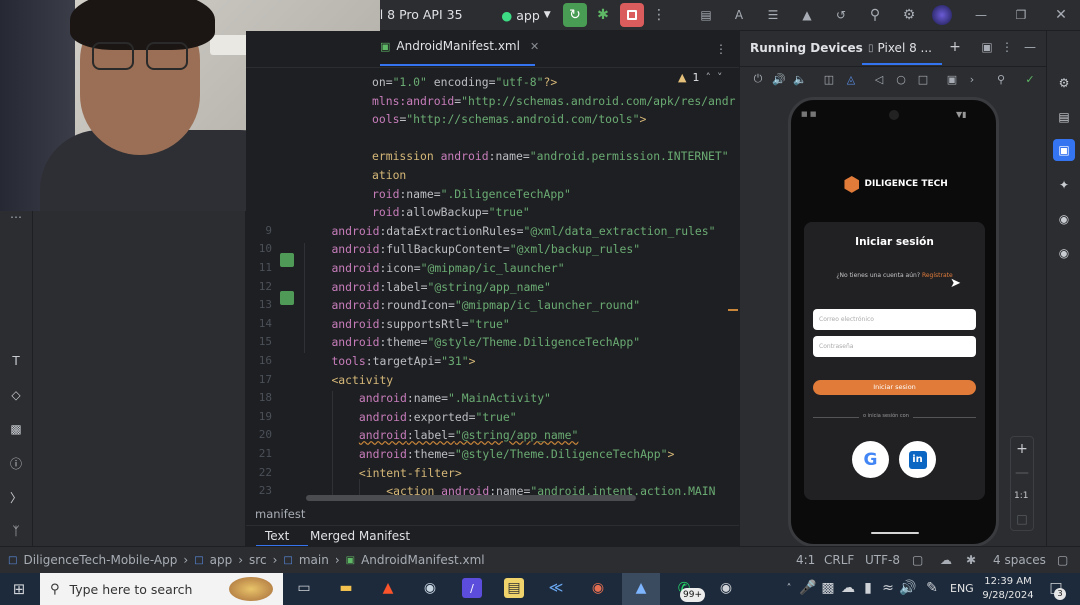  I want to click on code-line: ation, so click(389, 175).